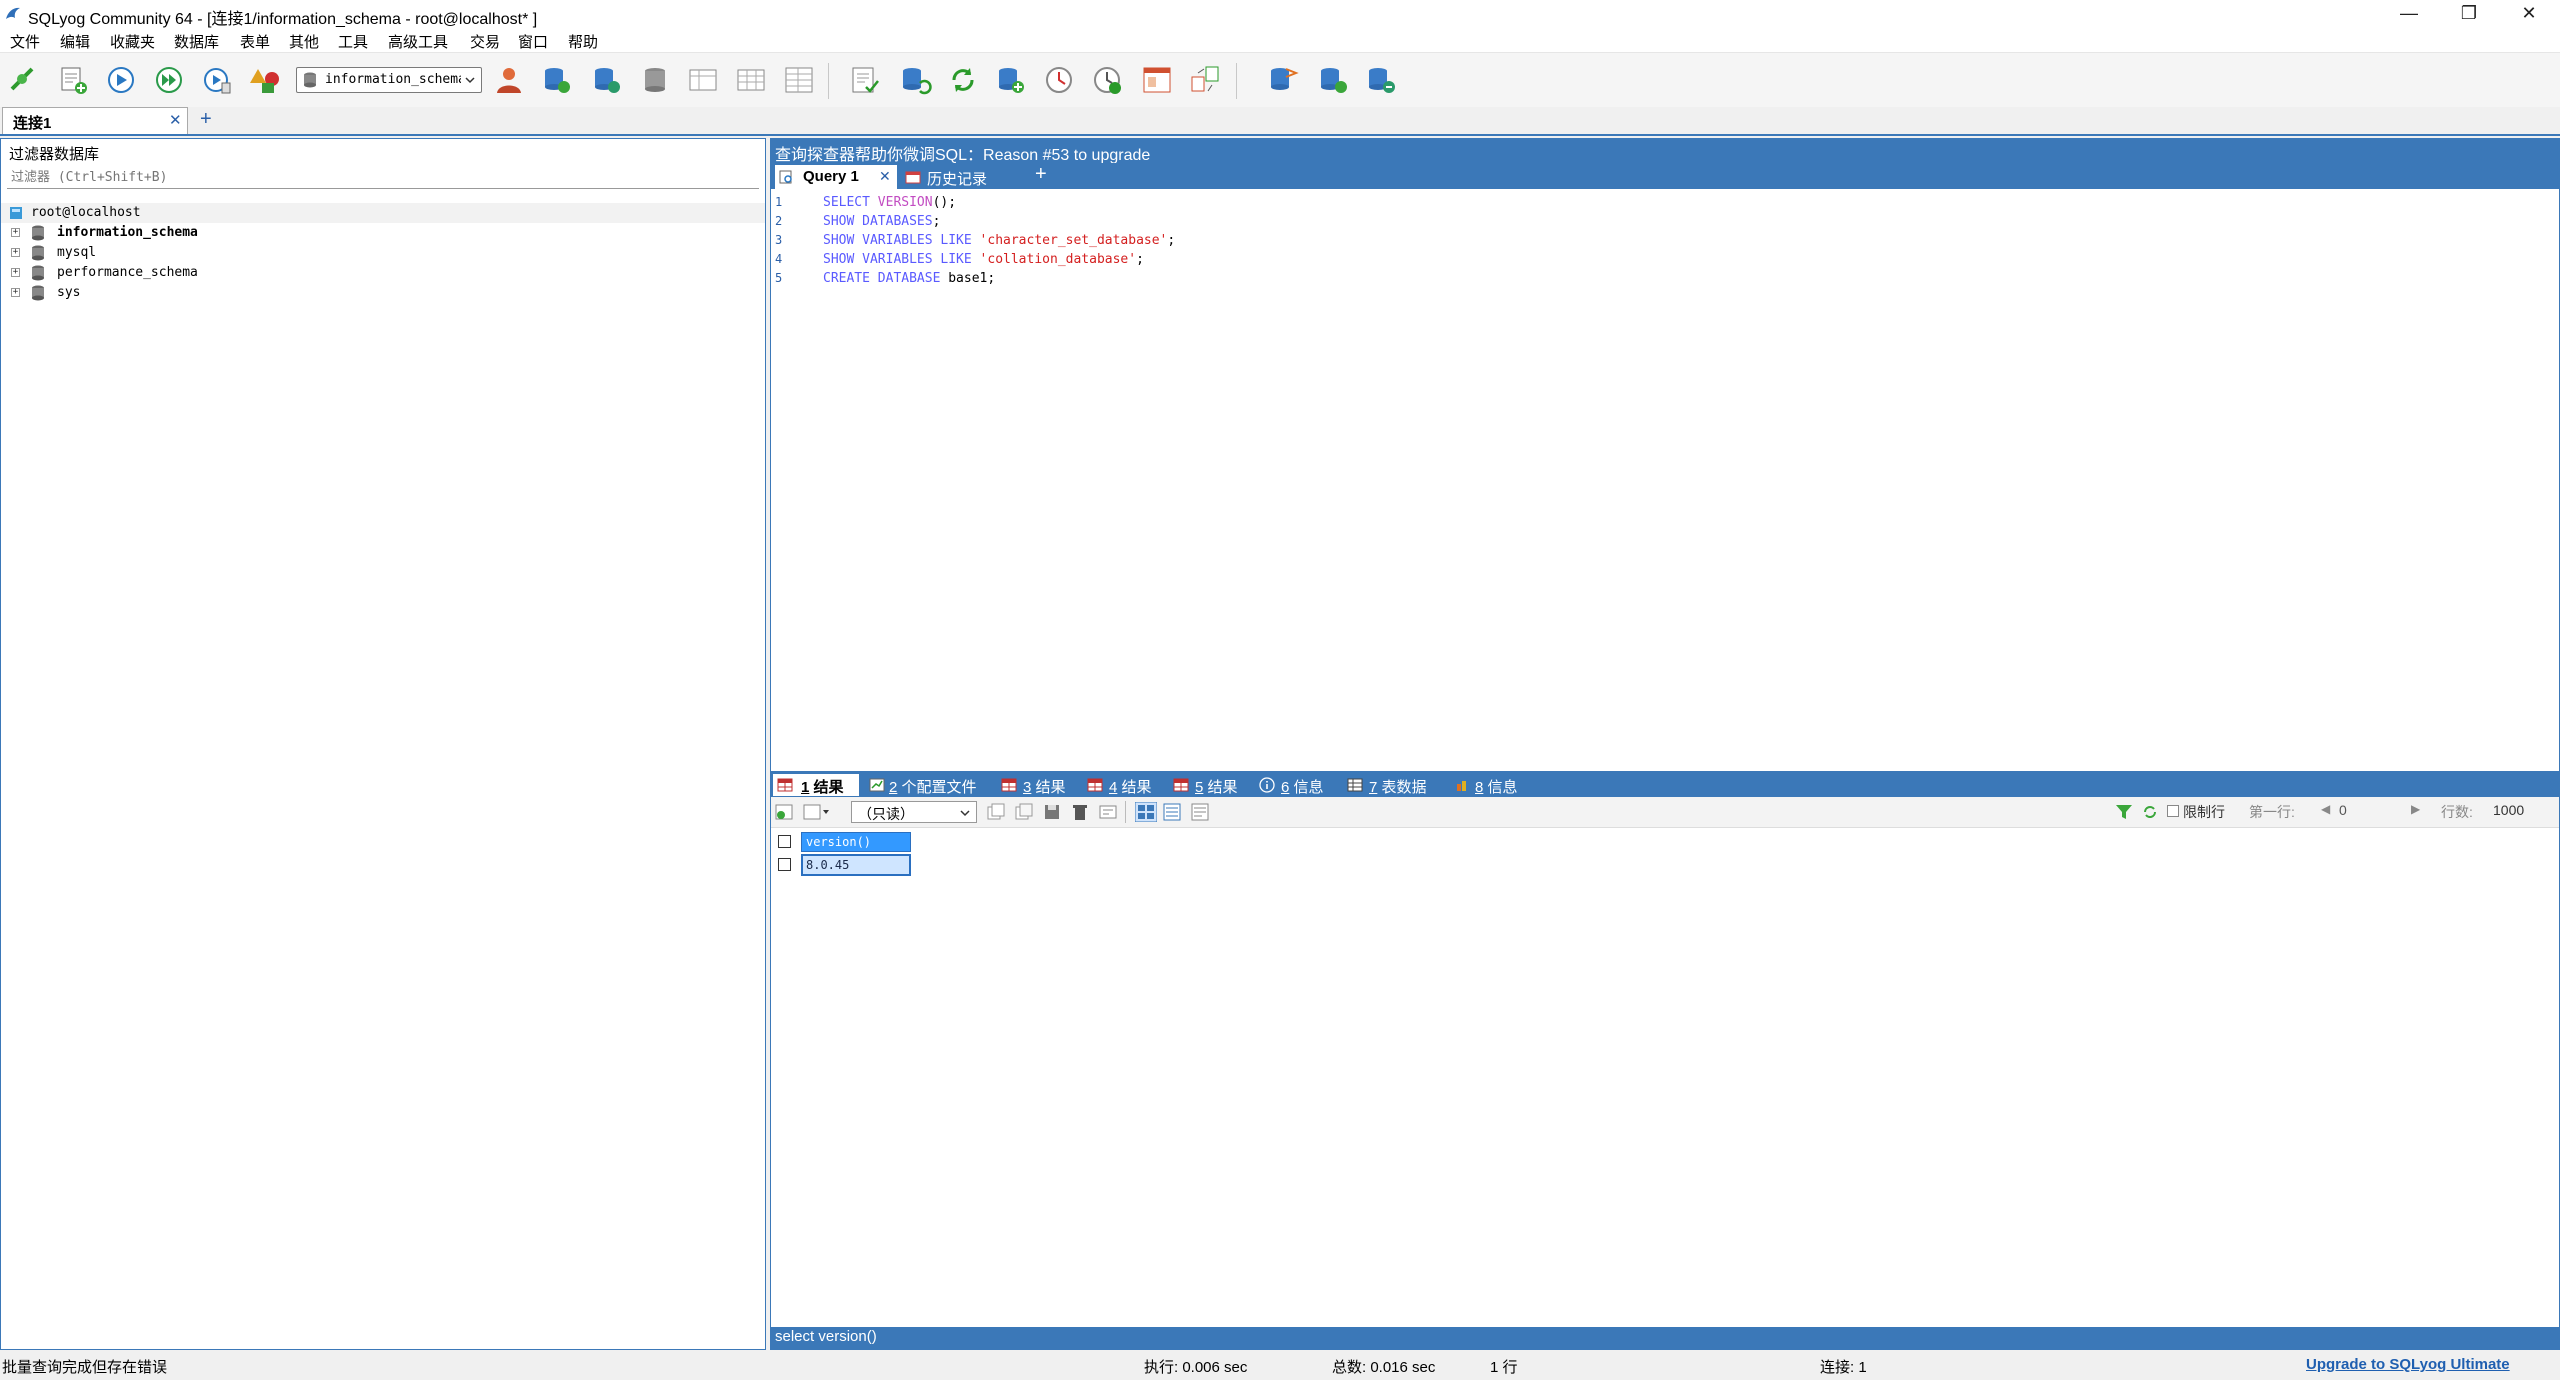 The width and height of the screenshot is (2560, 1380). What do you see at coordinates (509, 80) in the screenshot?
I see `user-manager-icon` at bounding box center [509, 80].